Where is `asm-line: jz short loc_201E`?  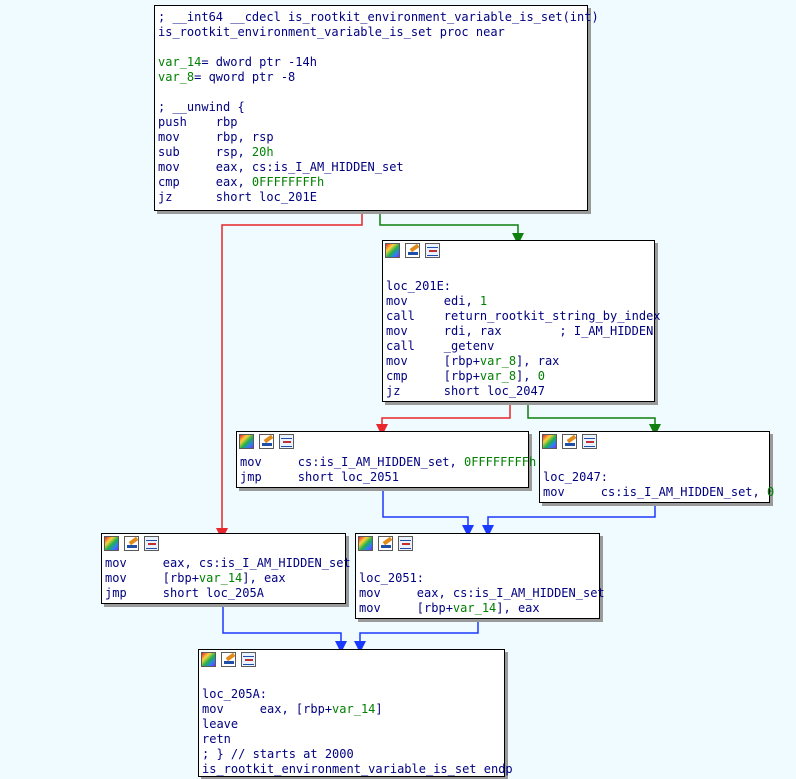 asm-line: jz short loc_201E is located at coordinates (237, 197).